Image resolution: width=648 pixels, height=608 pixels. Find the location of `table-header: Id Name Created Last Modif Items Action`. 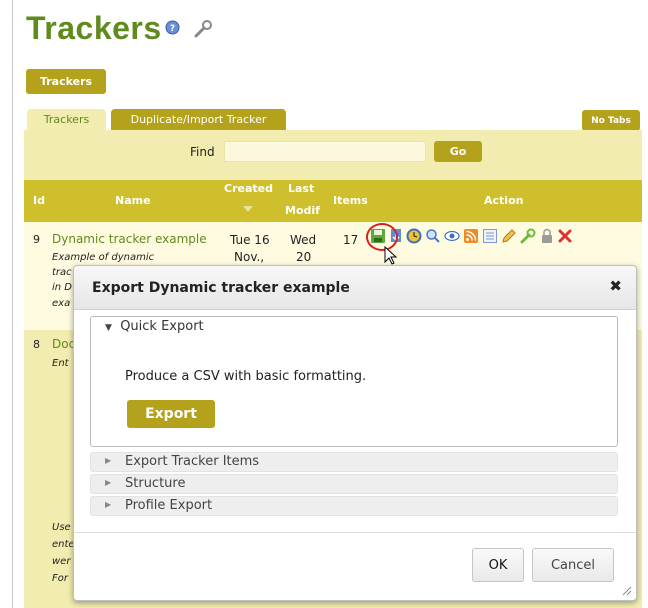

table-header: Id Name Created Last Modif Items Action is located at coordinates (333, 201).